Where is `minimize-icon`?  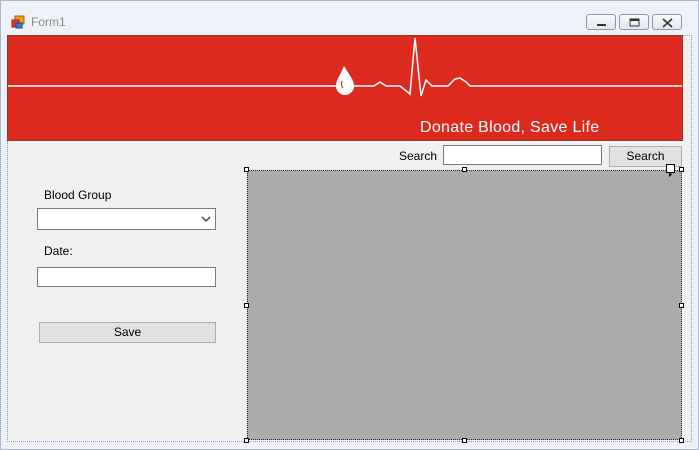
minimize-icon is located at coordinates (601, 25).